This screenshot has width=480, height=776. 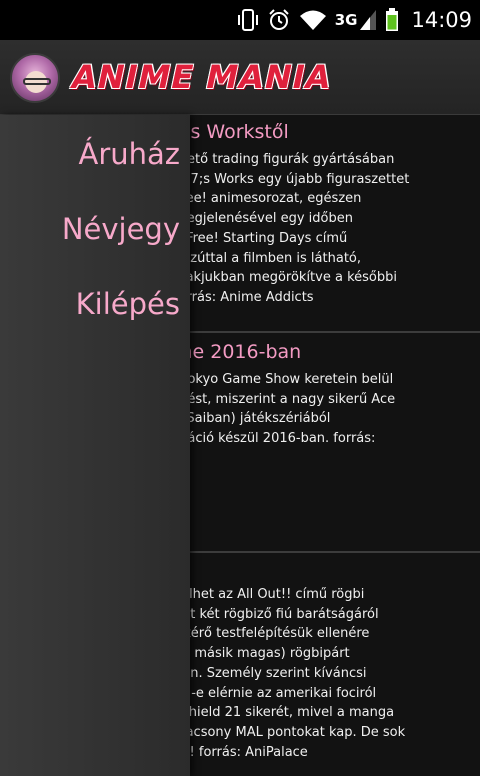 What do you see at coordinates (269, 594) in the screenshot?
I see `article-line: zülhet az All Out!! című rögbi` at bounding box center [269, 594].